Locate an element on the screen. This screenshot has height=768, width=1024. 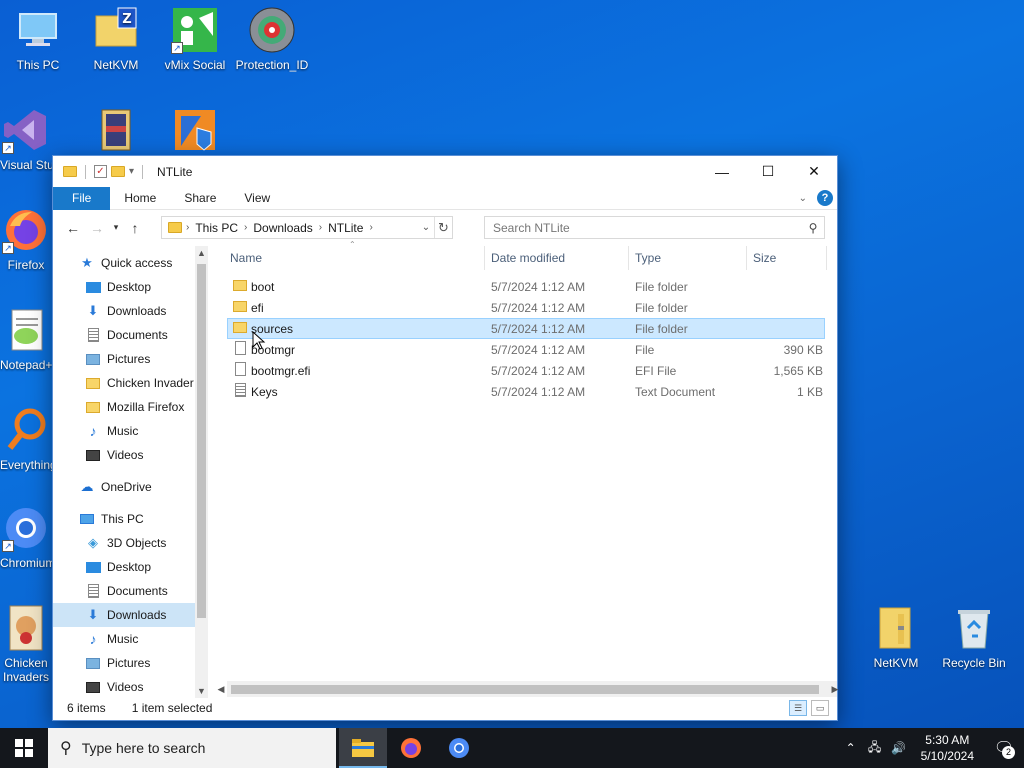
nav-quick-access: ★ Quick access is located at coordinates (143, 263).